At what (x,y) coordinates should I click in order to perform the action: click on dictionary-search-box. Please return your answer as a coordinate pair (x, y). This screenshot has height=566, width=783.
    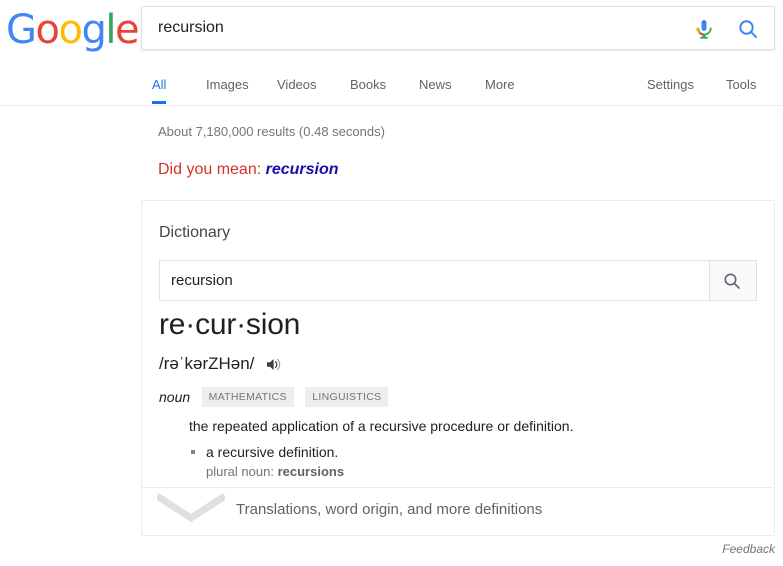
    Looking at the image, I should click on (458, 280).